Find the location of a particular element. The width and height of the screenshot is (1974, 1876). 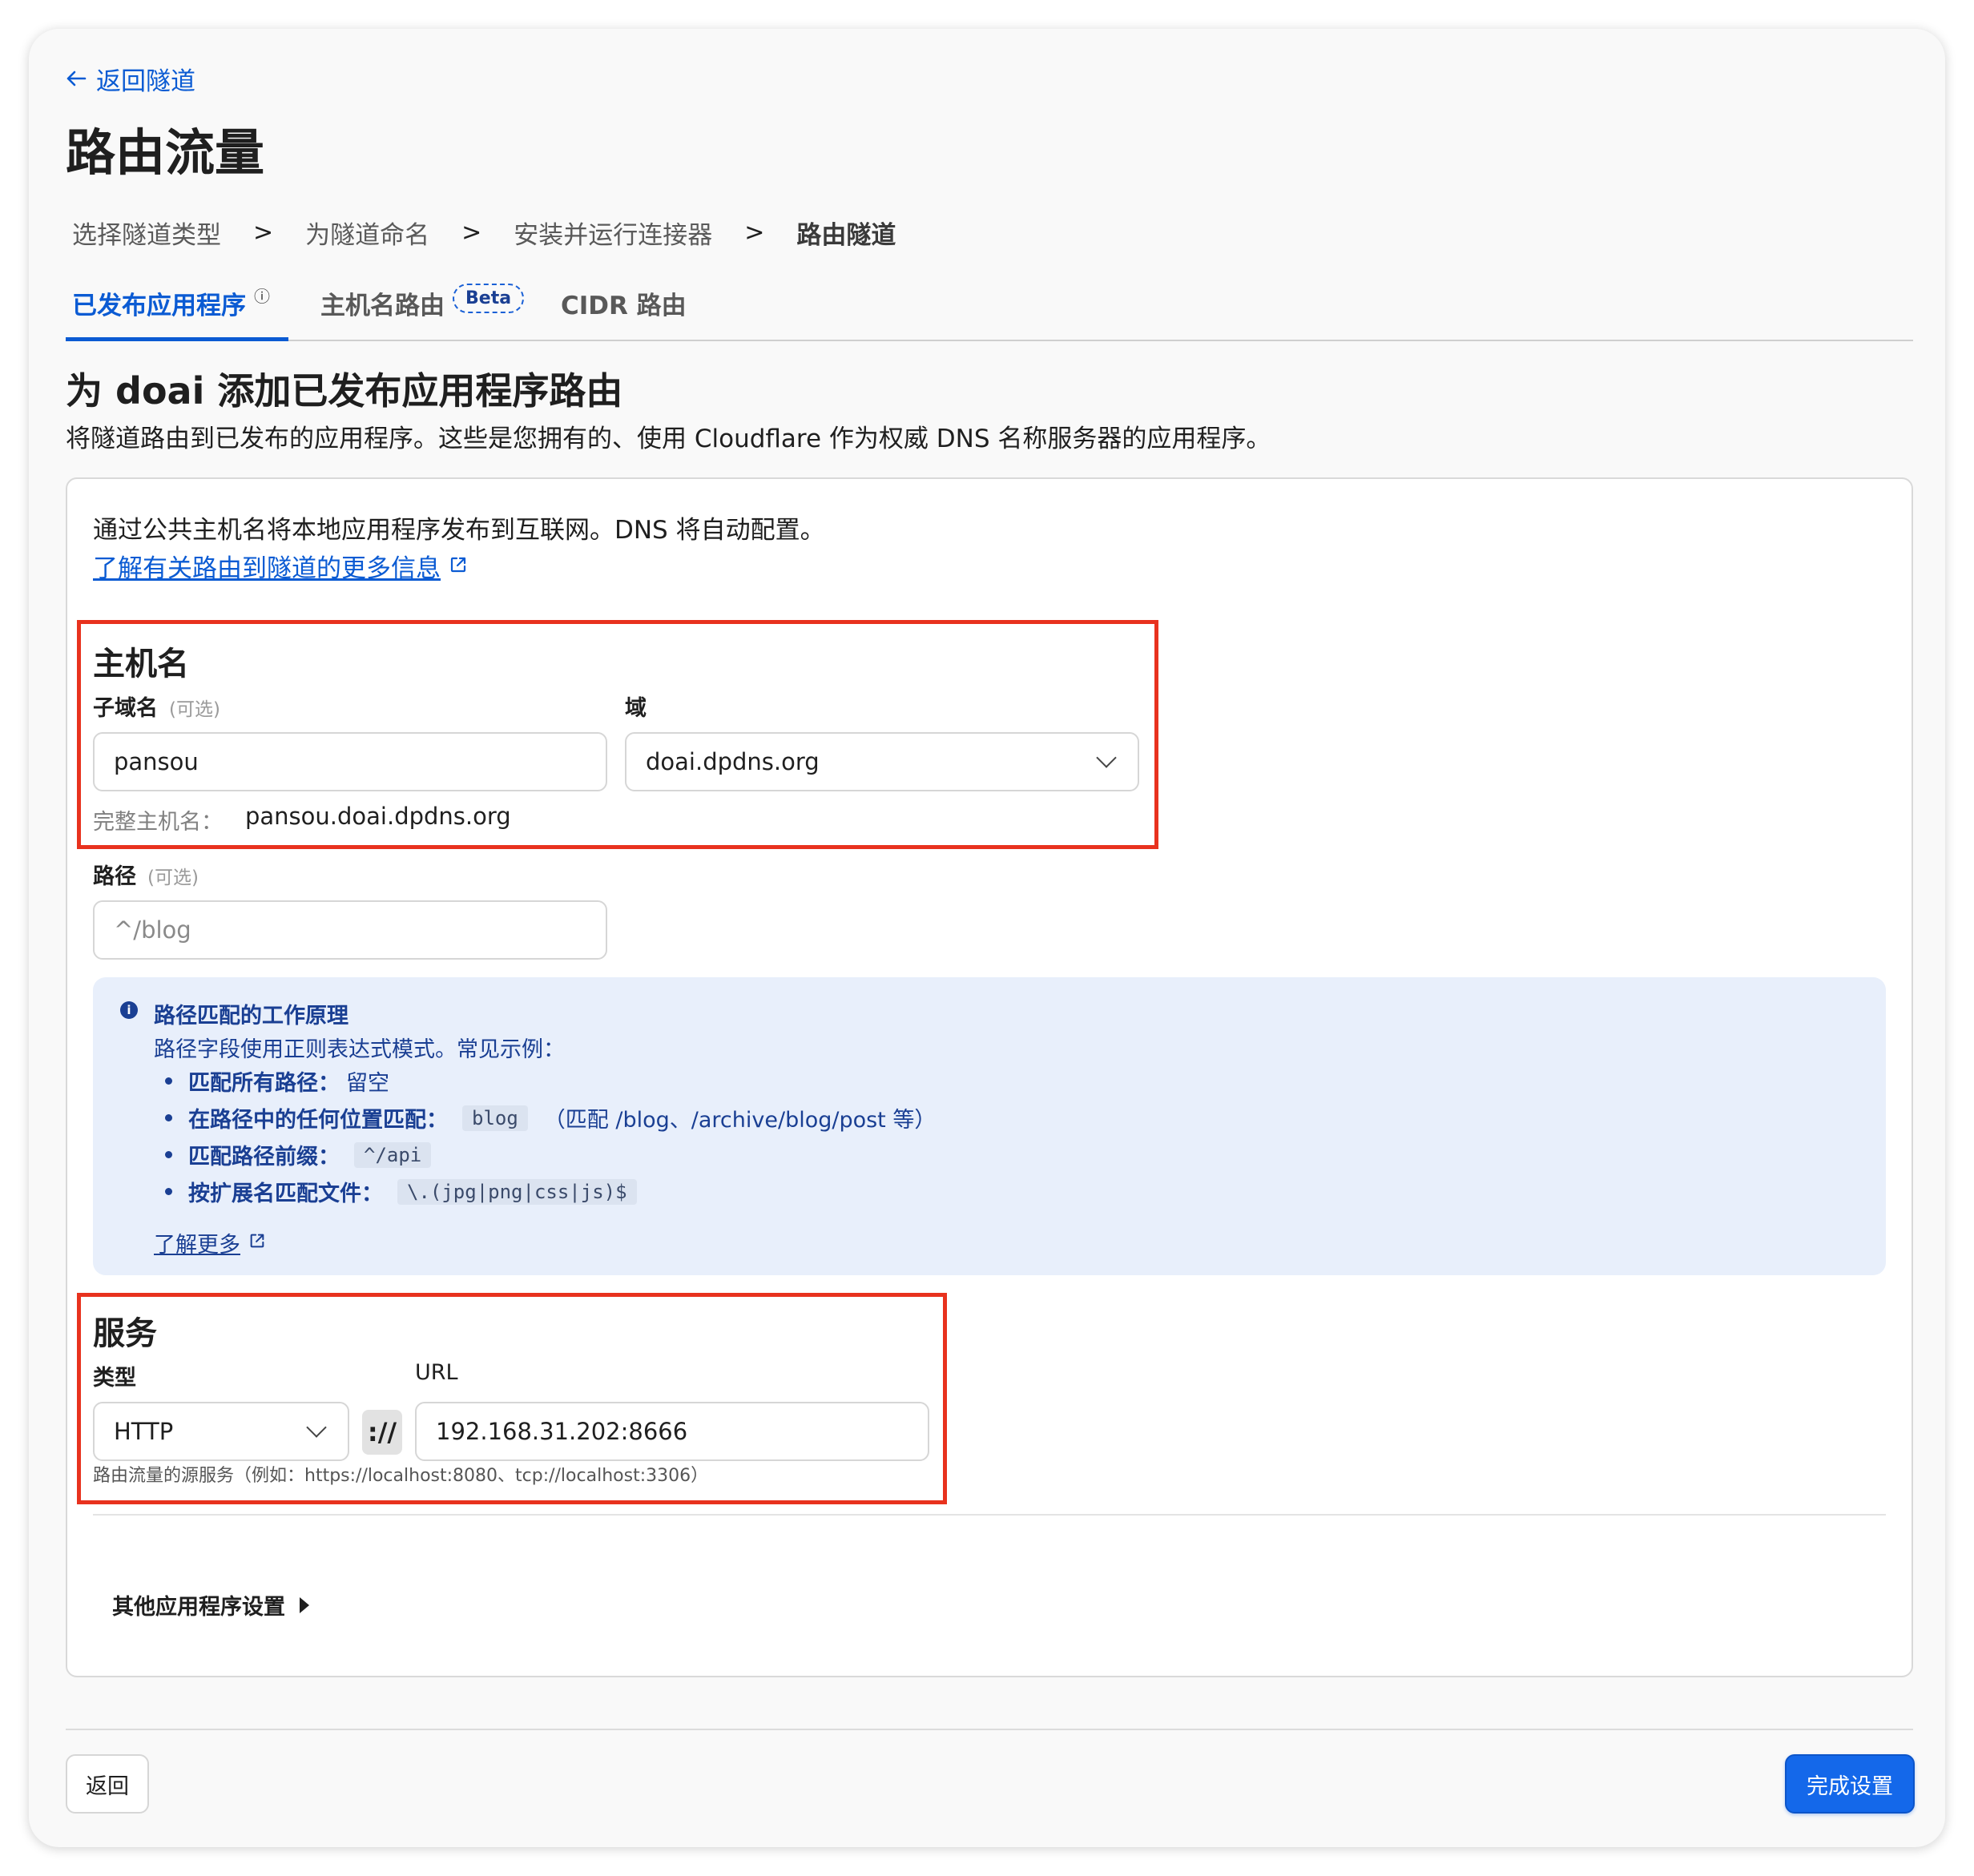

domain-select-value: doai.dpdns.org is located at coordinates (733, 761).